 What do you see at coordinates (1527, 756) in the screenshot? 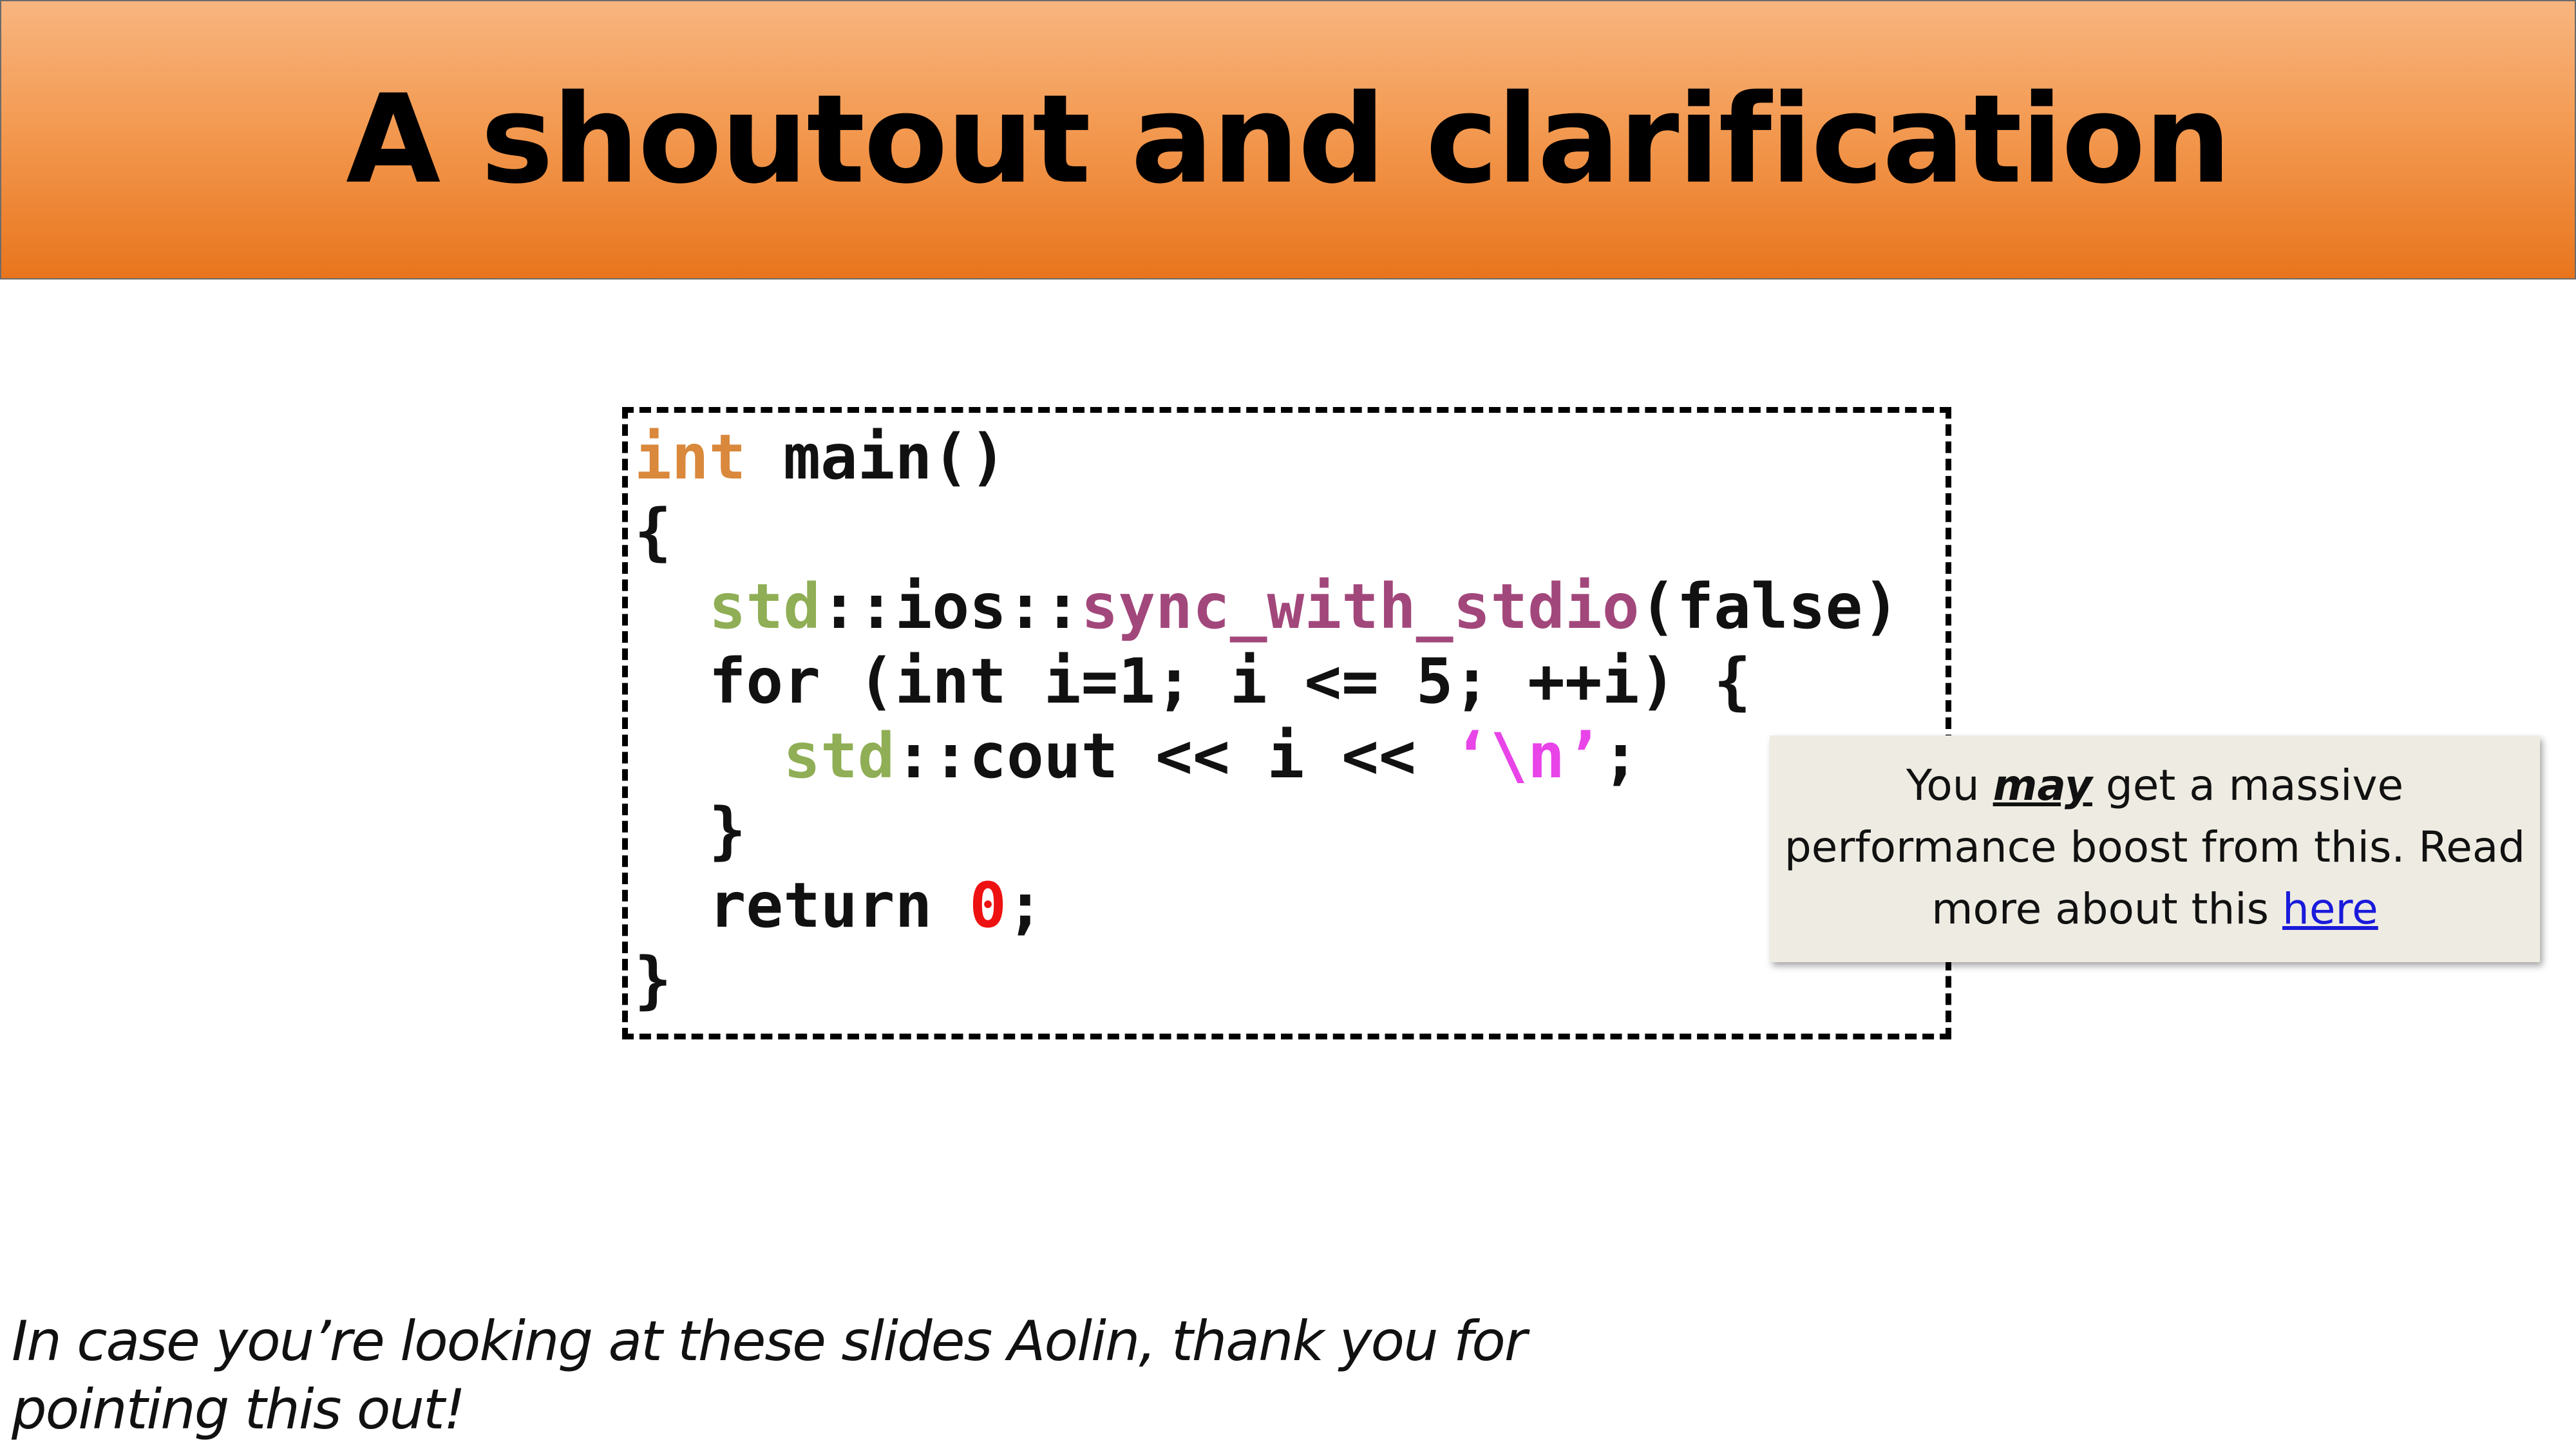
I see `code-token: ‘\n’` at bounding box center [1527, 756].